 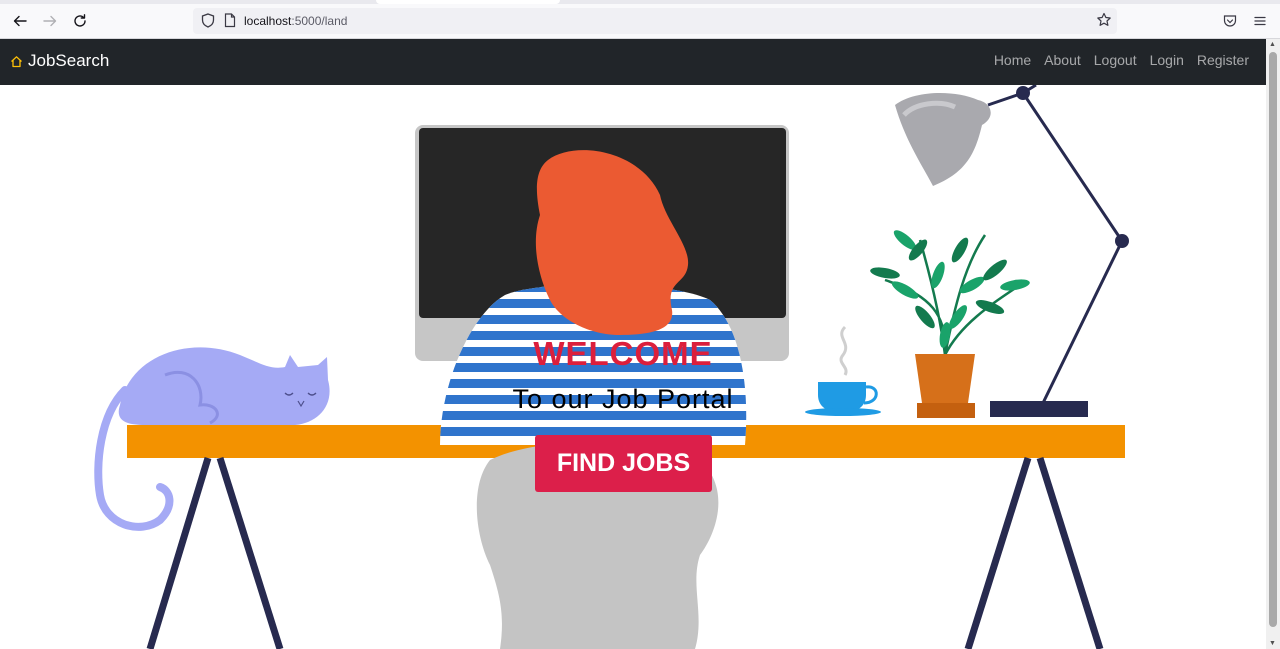 I want to click on browser-toolbar: localhost:5000/land, so click(x=640, y=21).